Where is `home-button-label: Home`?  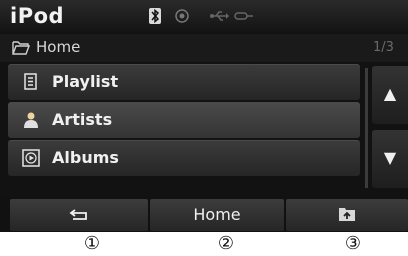
home-button-label: Home is located at coordinates (217, 214).